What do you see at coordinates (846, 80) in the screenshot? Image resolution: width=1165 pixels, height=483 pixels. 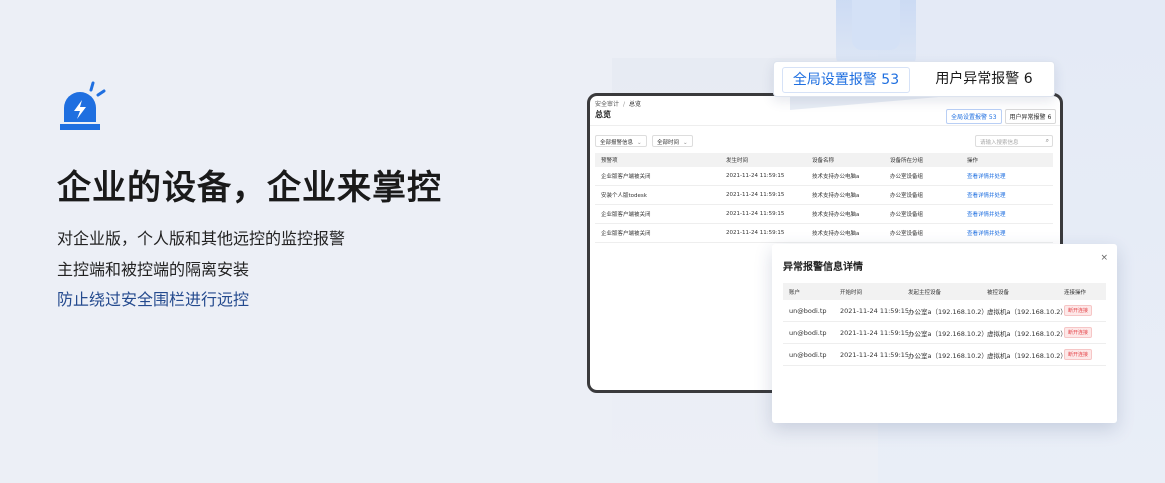 I see `callout-tab-global-alerts: 全局设置报警 53` at bounding box center [846, 80].